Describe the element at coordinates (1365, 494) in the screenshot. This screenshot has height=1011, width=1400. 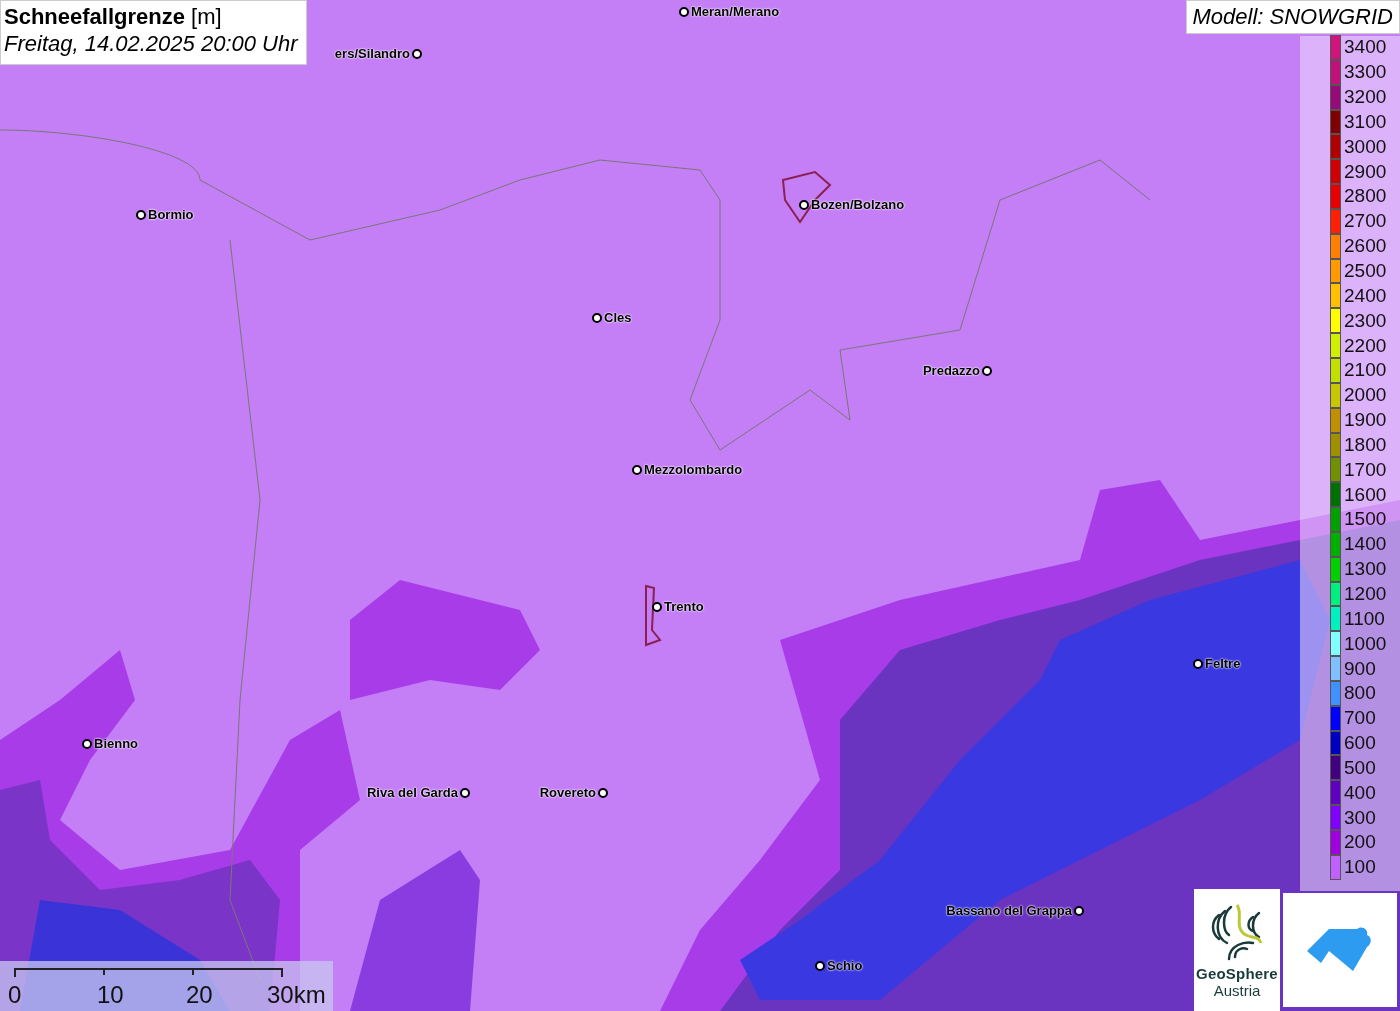
I see `legend-value: 1600` at that location.